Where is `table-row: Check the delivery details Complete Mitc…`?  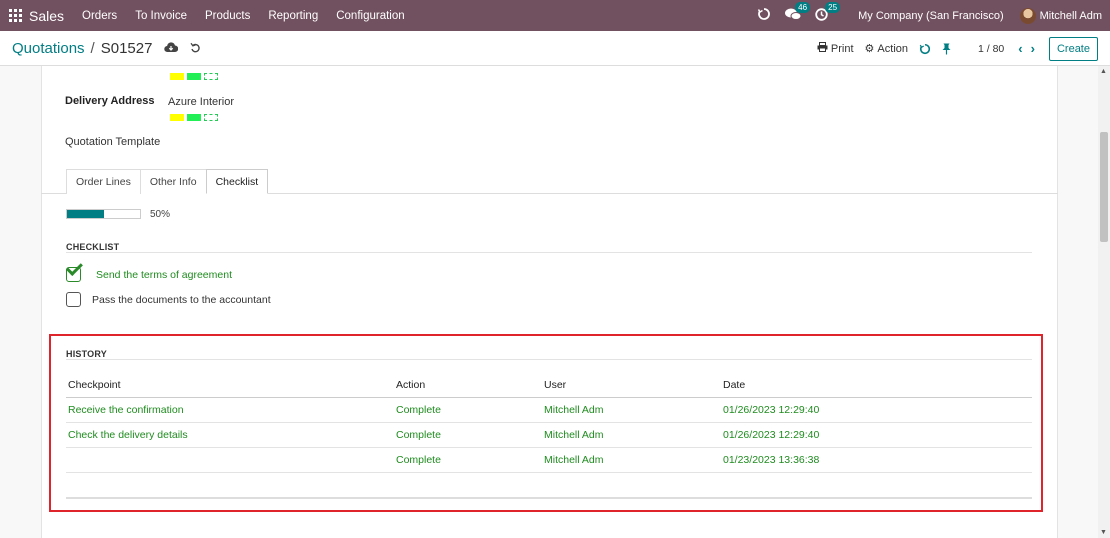 table-row: Check the delivery details Complete Mitc… is located at coordinates (549, 435).